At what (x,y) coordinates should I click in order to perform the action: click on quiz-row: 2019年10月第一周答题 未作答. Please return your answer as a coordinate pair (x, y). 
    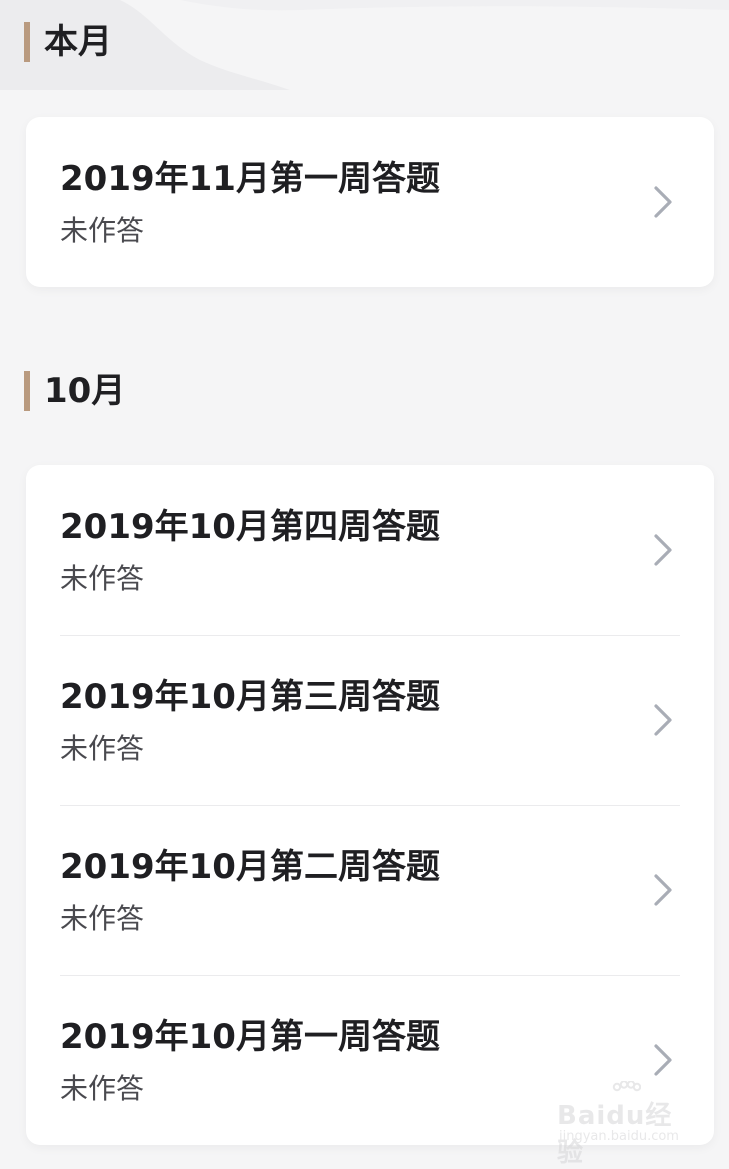
    Looking at the image, I should click on (370, 1060).